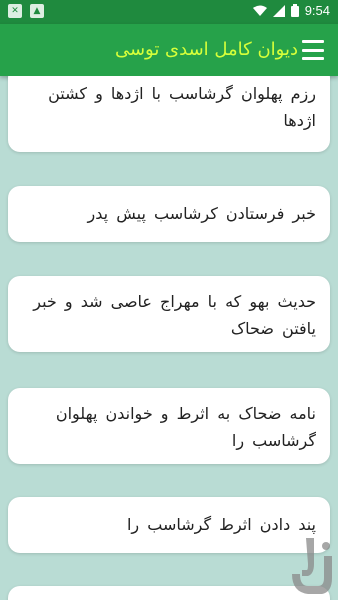 This screenshot has width=338, height=600. What do you see at coordinates (294, 10) in the screenshot?
I see `battery-icon` at bounding box center [294, 10].